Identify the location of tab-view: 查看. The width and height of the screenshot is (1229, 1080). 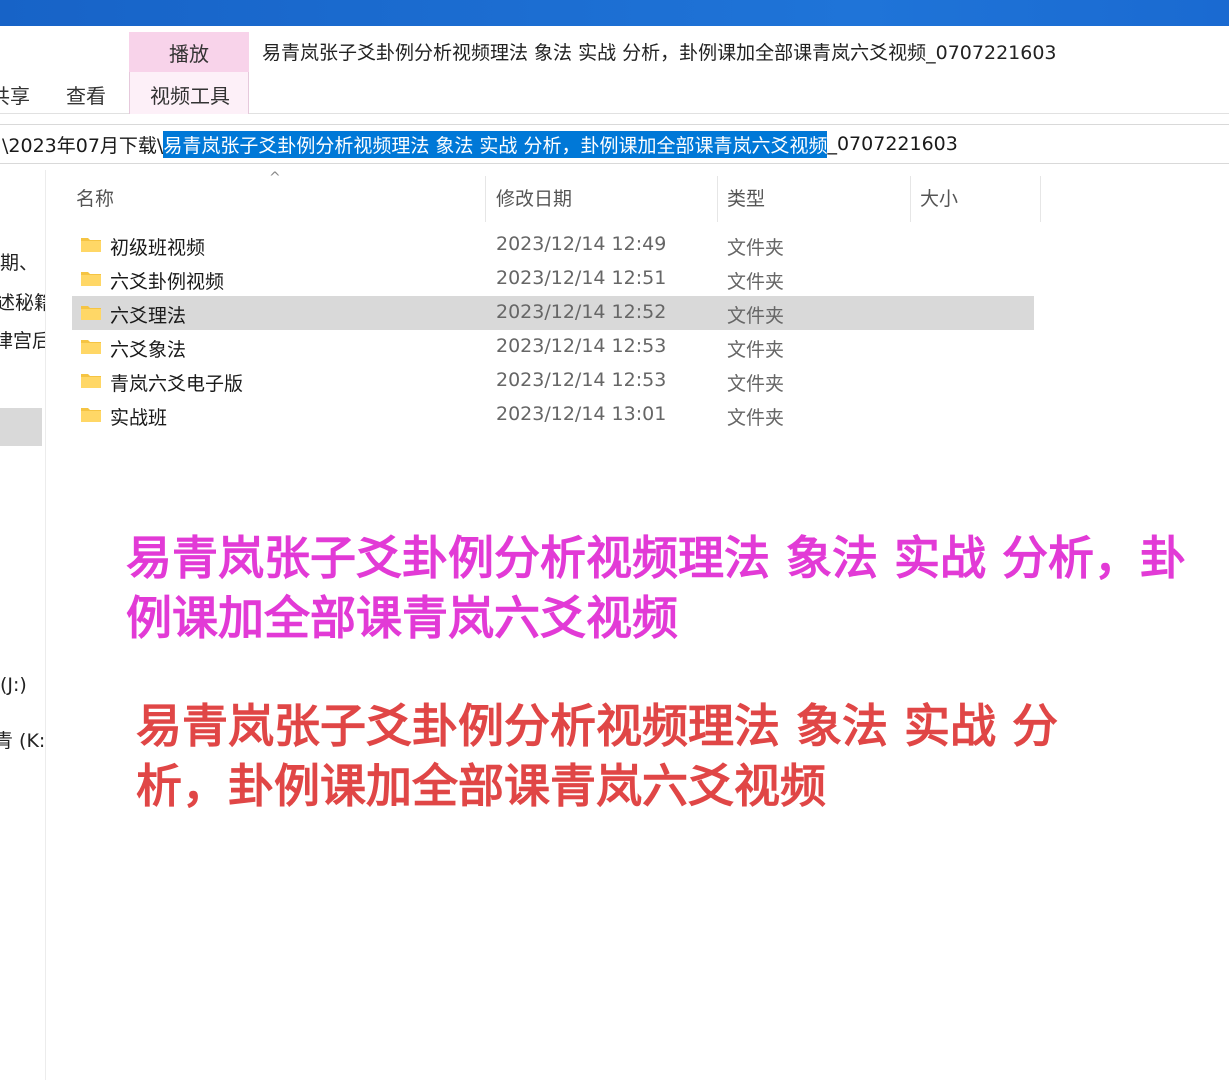
(86, 94).